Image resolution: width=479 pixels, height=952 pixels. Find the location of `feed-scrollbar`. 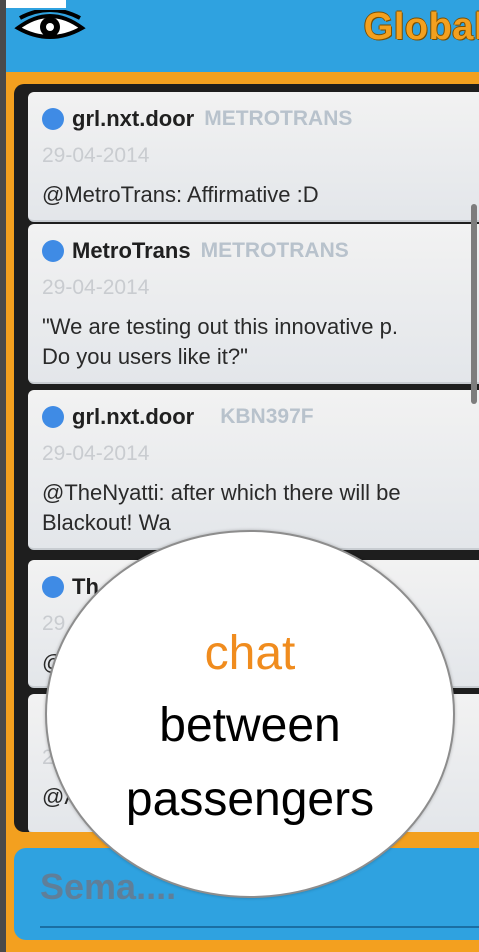

feed-scrollbar is located at coordinates (474, 304).